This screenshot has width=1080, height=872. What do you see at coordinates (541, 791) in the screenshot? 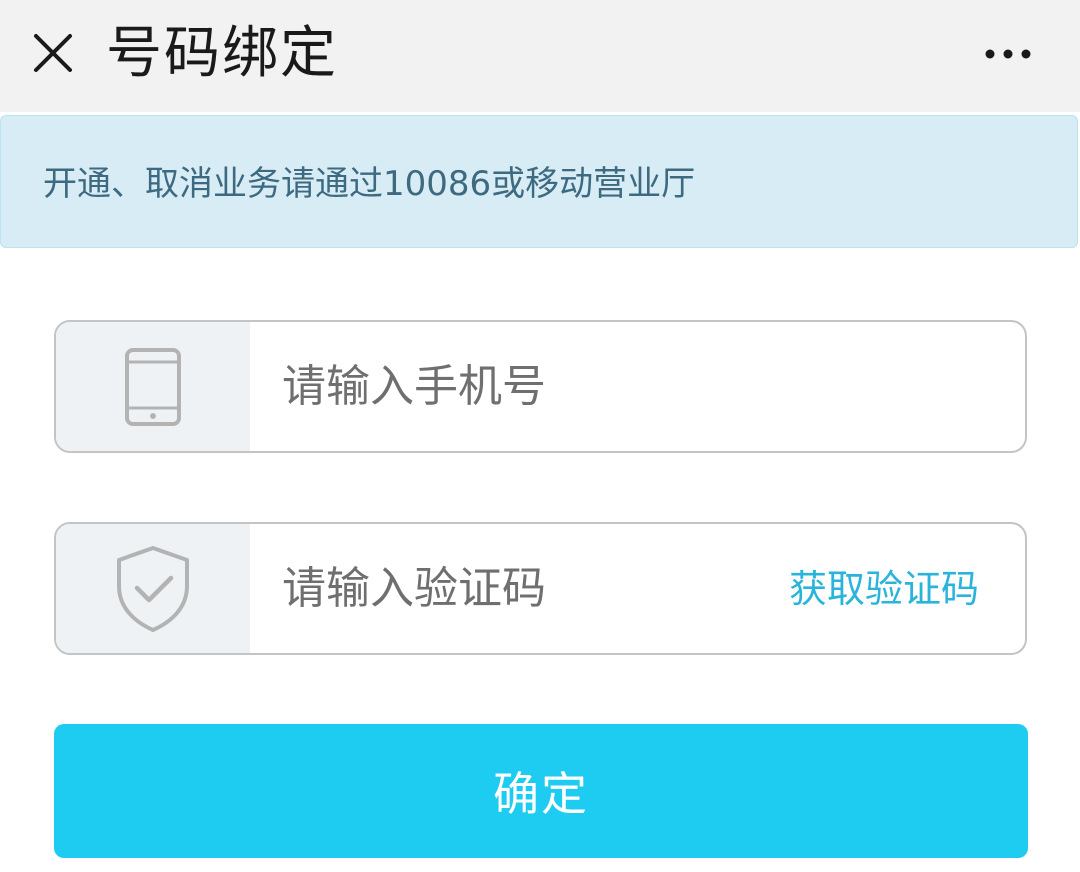
I see `confirm-button: 确定` at bounding box center [541, 791].